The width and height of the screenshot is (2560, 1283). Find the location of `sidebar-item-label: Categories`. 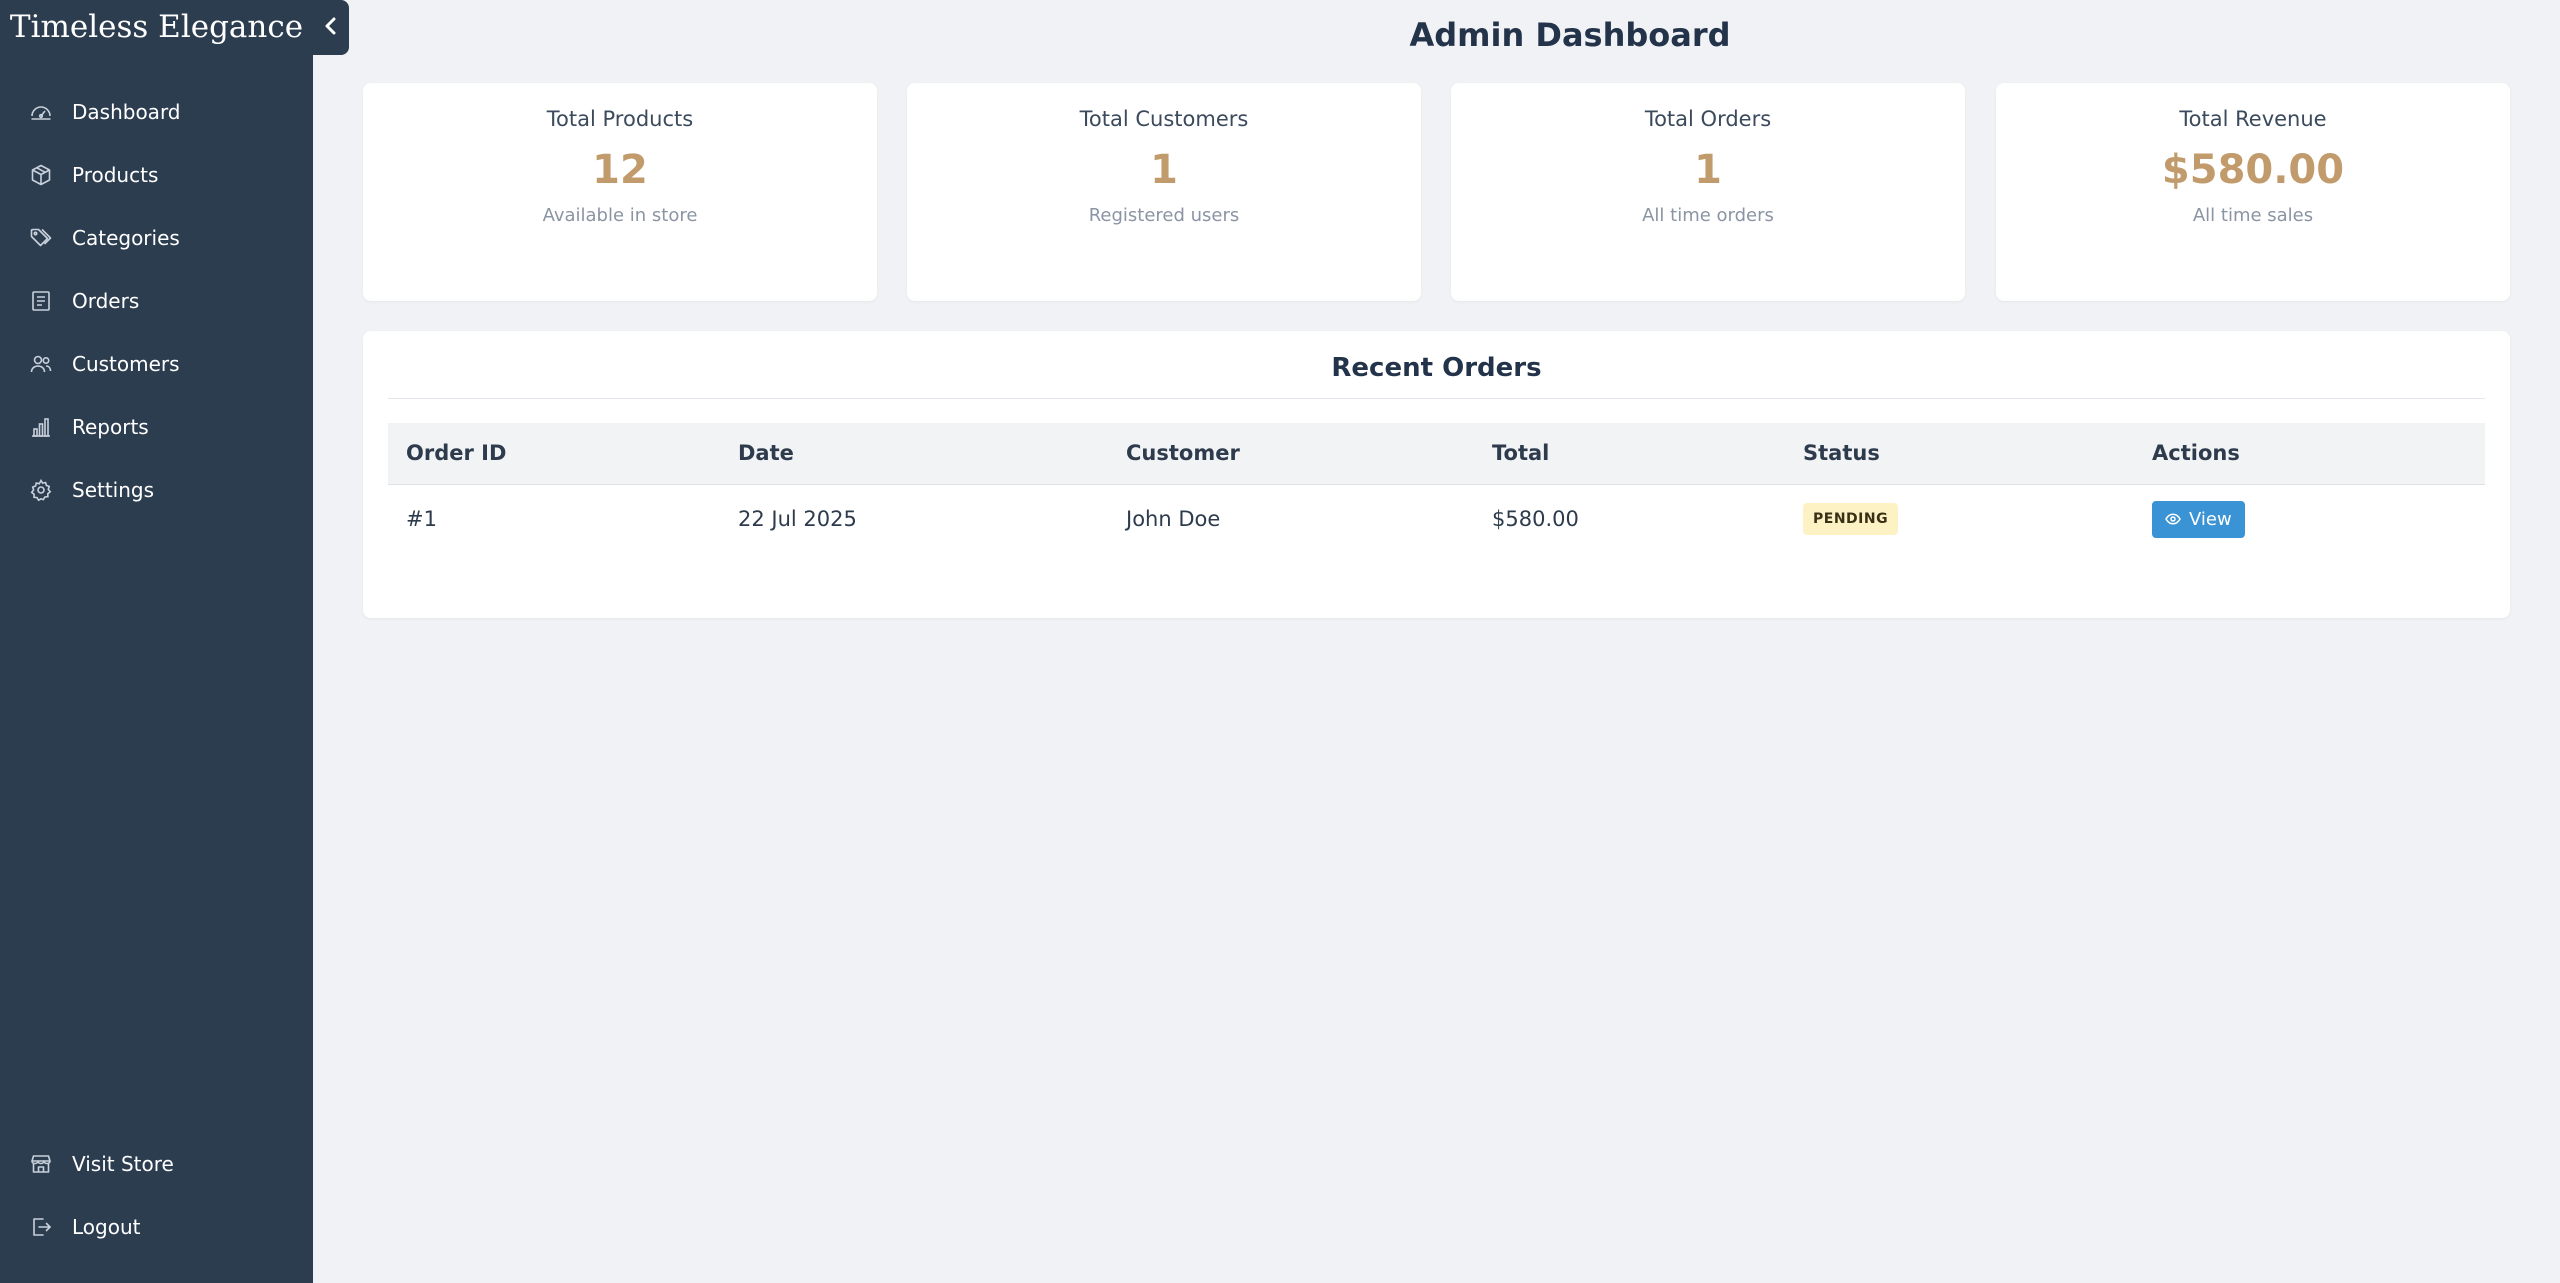

sidebar-item-label: Categories is located at coordinates (126, 237).